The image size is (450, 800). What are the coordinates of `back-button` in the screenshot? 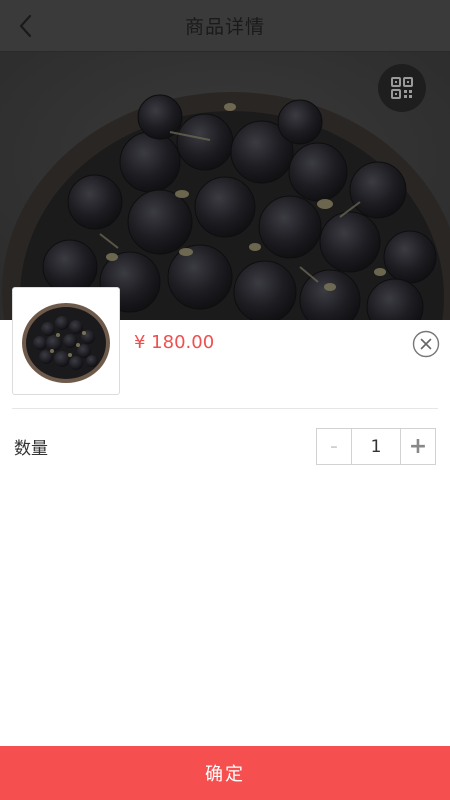 It's located at (26, 26).